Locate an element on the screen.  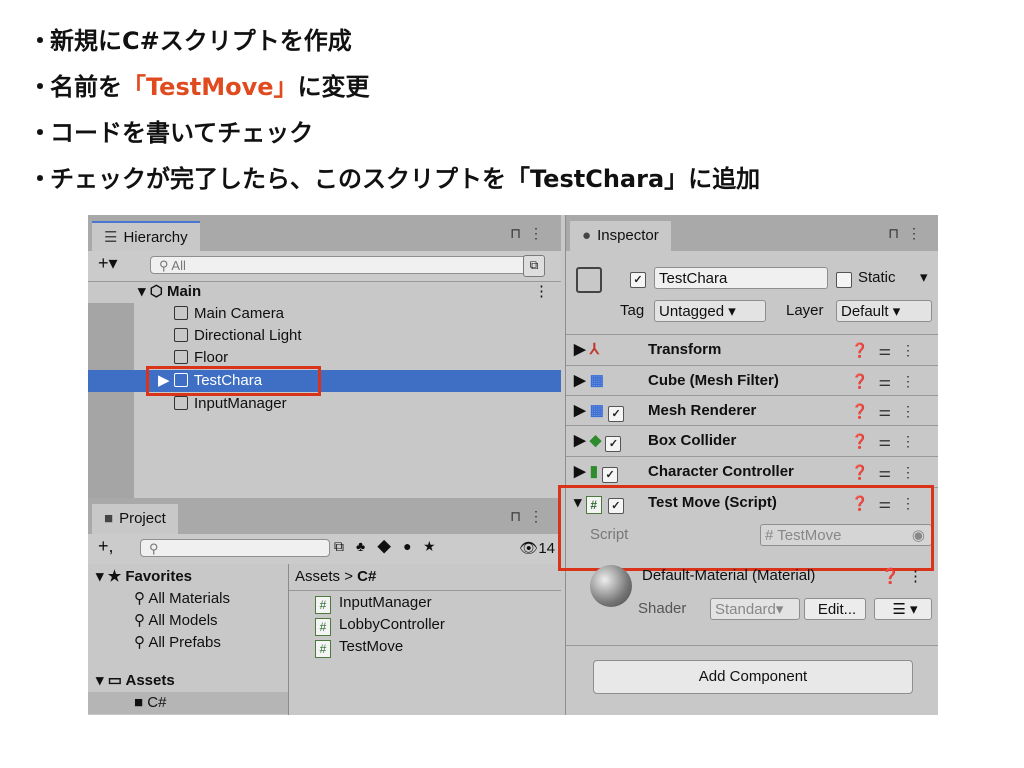
material-sphere-icon is located at coordinates (611, 586).